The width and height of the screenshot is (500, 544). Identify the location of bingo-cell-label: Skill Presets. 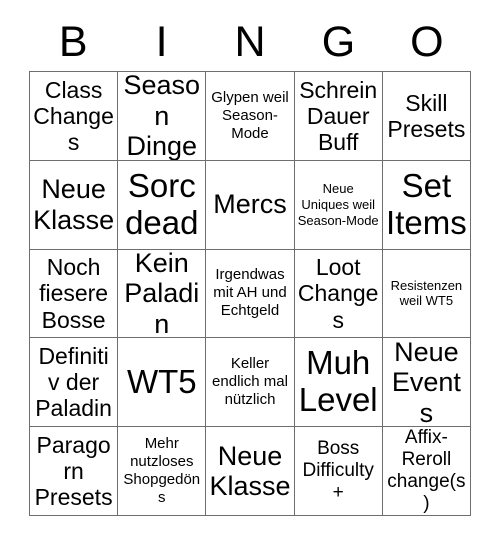
(426, 115).